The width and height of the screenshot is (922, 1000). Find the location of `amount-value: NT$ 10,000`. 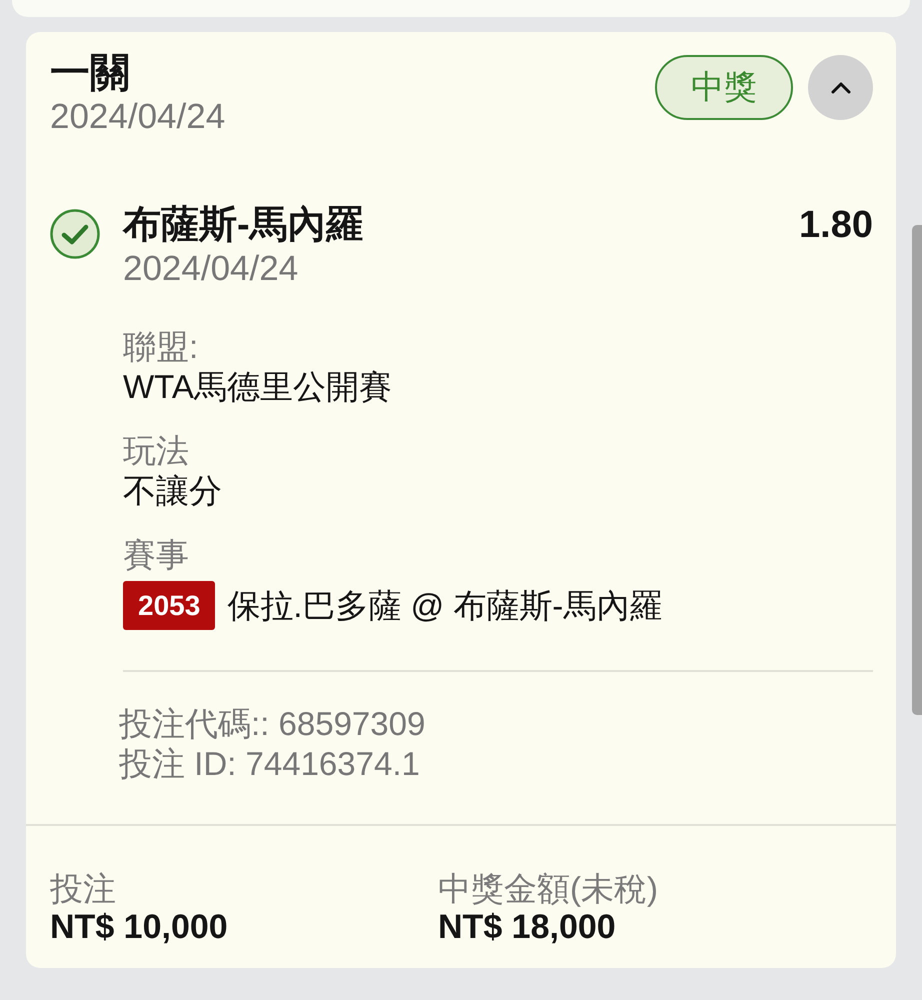

amount-value: NT$ 10,000 is located at coordinates (139, 927).